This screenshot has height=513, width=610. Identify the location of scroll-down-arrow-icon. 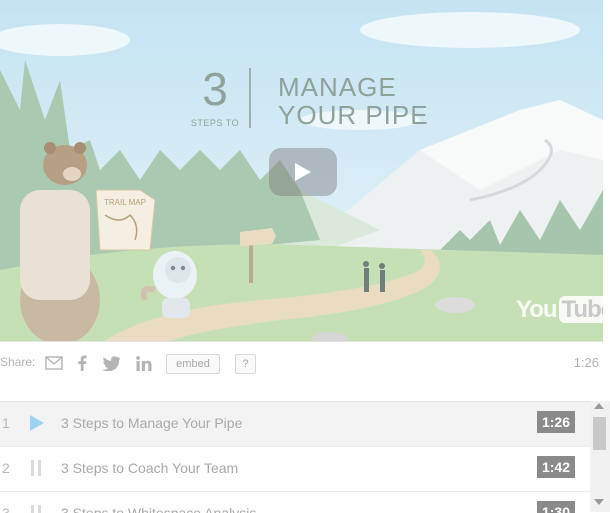
(599, 502).